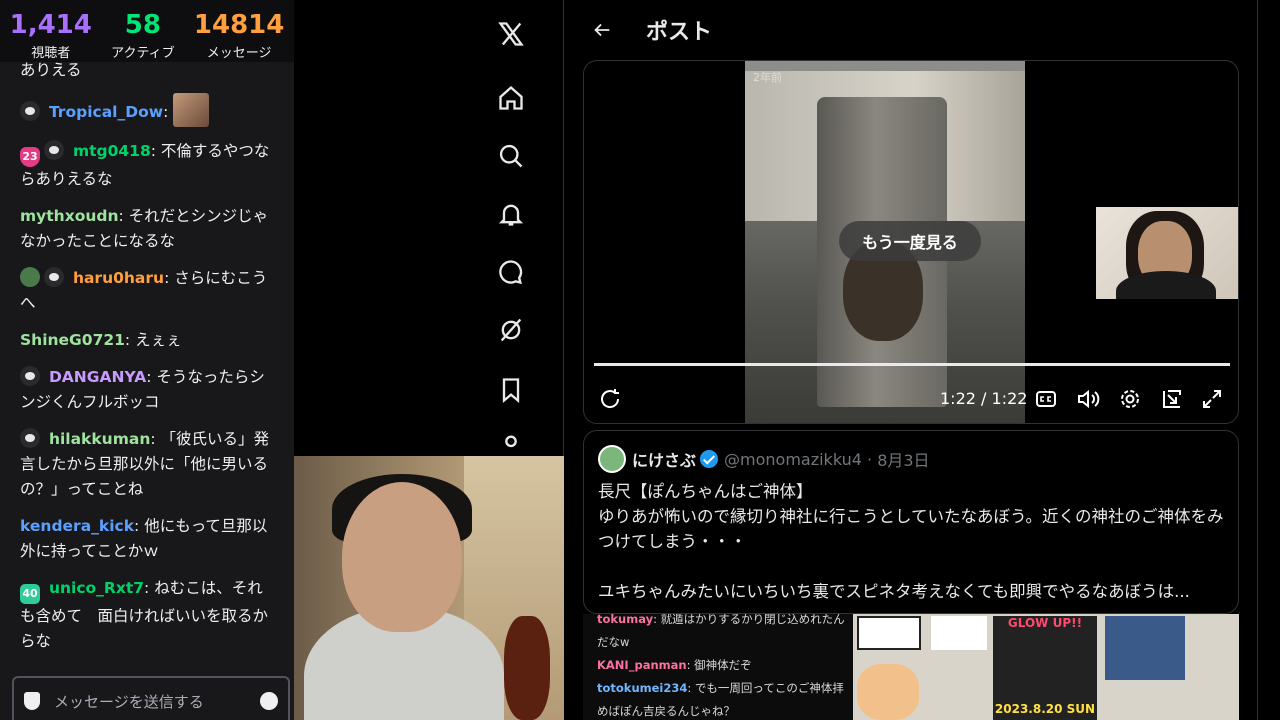 This screenshot has height=720, width=1280. What do you see at coordinates (511, 214) in the screenshot?
I see `notifications-bell-icon` at bounding box center [511, 214].